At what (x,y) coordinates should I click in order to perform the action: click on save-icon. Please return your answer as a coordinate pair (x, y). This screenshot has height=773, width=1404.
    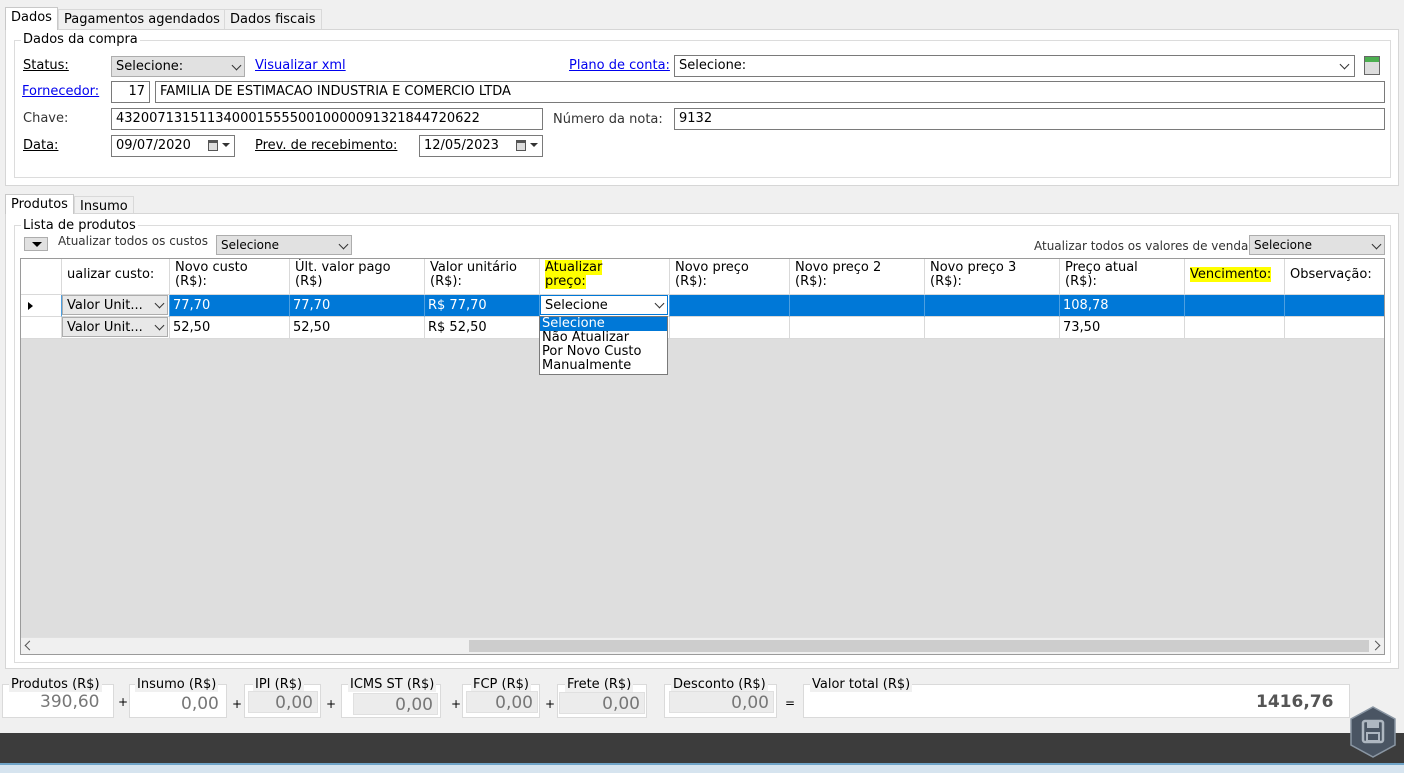
    Looking at the image, I should click on (1373, 732).